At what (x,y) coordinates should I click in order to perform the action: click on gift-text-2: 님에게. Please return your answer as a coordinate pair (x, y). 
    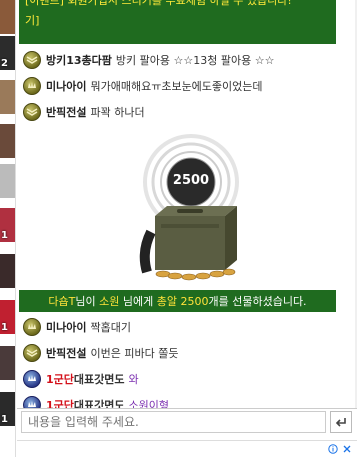
    Looking at the image, I should click on (138, 301).